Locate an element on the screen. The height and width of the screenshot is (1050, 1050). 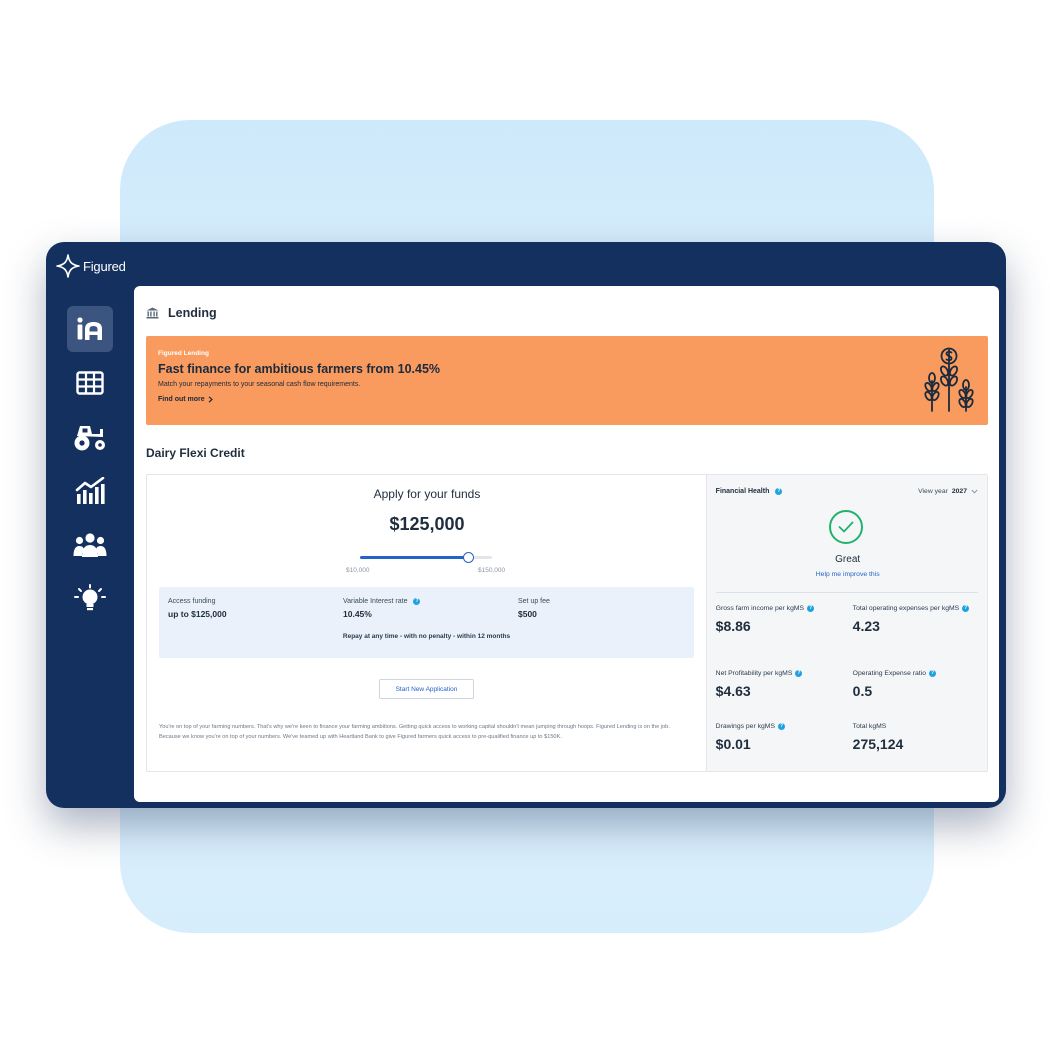
term-interest-rate: Variable Interest rate ? 10.45% is located at coordinates (382, 608).